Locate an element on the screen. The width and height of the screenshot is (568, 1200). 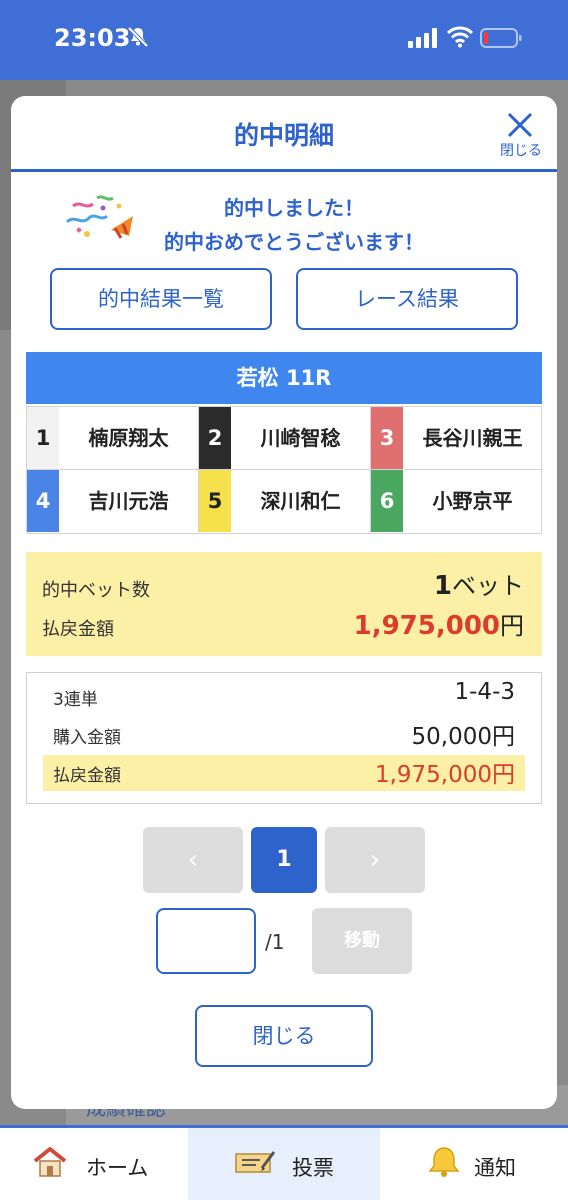
status-time: 23:03 is located at coordinates (92, 38).